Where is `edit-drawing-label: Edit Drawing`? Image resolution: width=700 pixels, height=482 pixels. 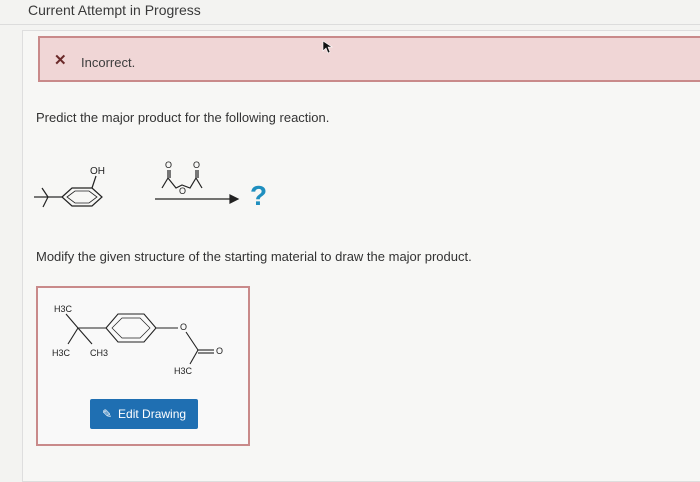 edit-drawing-label: Edit Drawing is located at coordinates (152, 414).